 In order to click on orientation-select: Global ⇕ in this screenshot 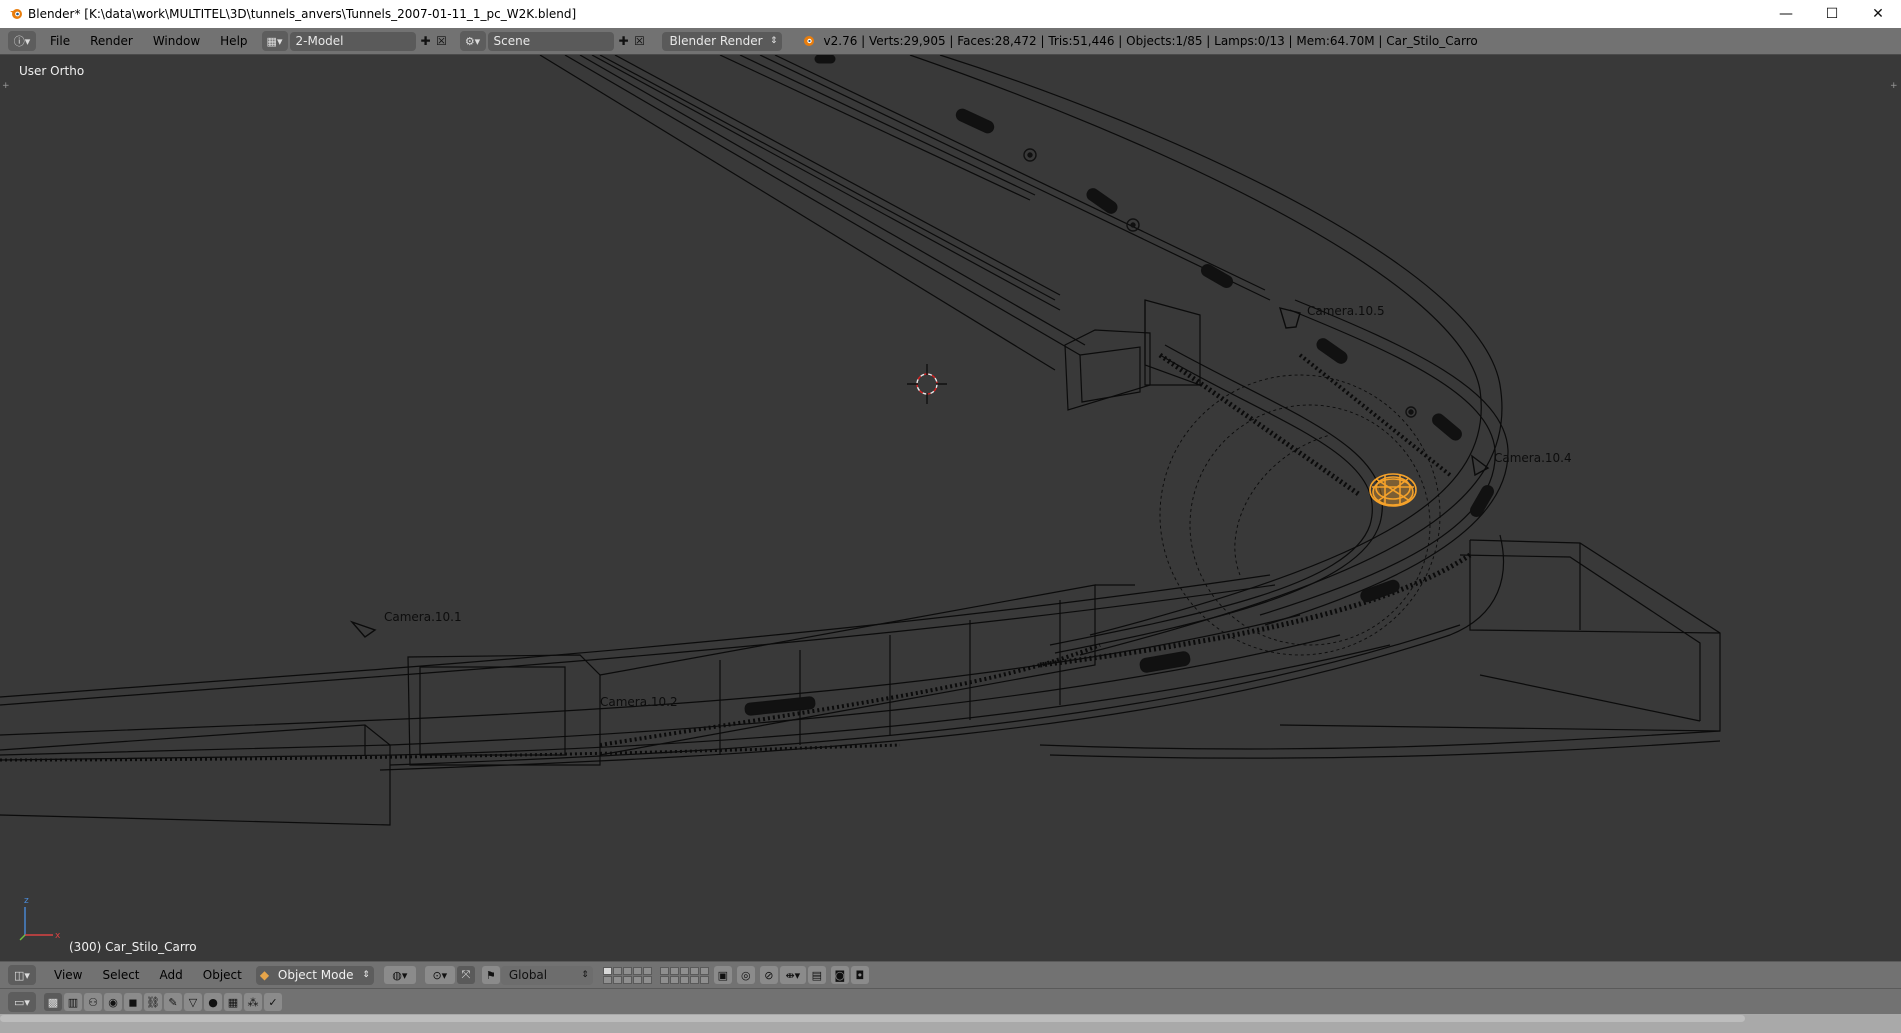, I will do `click(546, 975)`.